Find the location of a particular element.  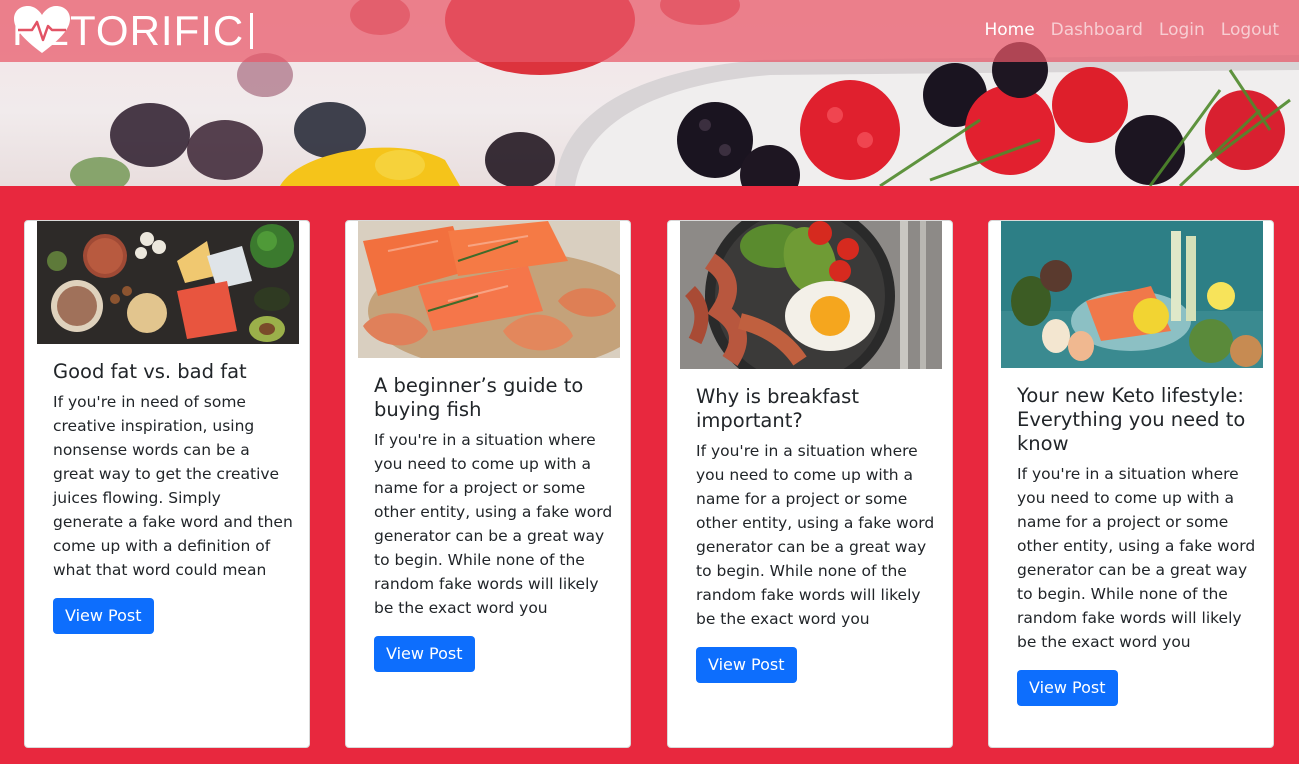

post-title: Good fat vs. bad fat is located at coordinates (150, 371).